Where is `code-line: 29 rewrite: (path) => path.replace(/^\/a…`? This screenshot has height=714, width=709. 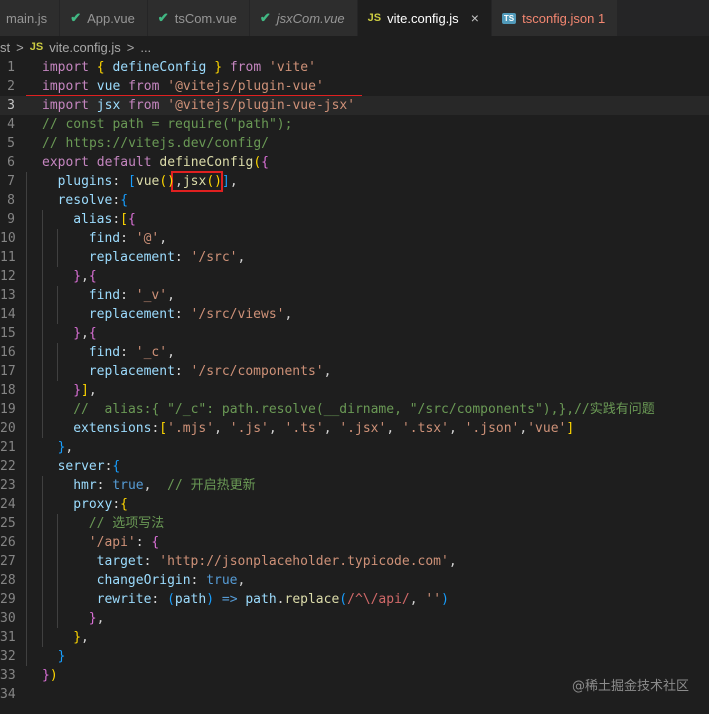 code-line: 29 rewrite: (path) => path.replace(/^\/a… is located at coordinates (354, 599).